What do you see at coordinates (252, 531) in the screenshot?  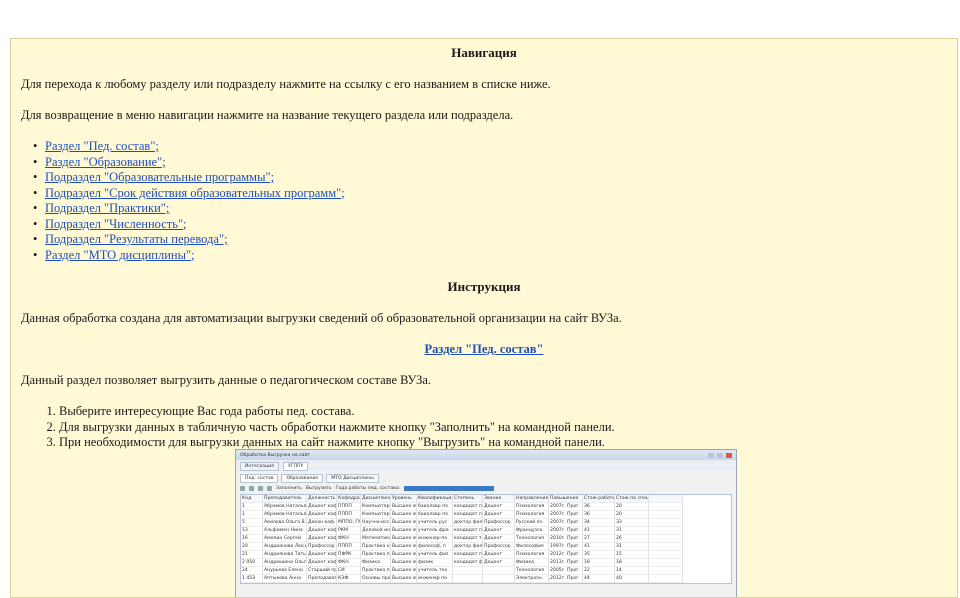 I see `table-cell: 13` at bounding box center [252, 531].